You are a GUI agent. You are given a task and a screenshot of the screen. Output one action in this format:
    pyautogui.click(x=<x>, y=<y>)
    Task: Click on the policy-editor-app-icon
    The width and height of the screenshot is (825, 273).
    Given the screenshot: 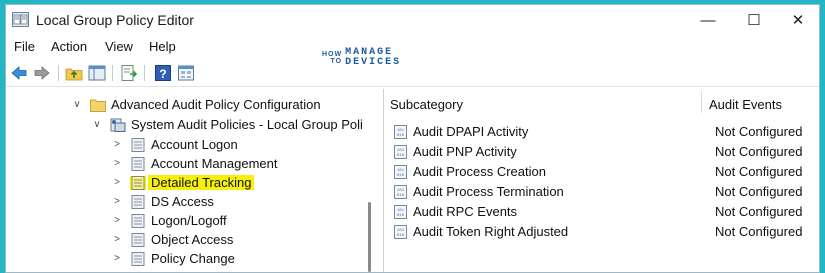 What is the action you would take?
    pyautogui.click(x=20, y=19)
    